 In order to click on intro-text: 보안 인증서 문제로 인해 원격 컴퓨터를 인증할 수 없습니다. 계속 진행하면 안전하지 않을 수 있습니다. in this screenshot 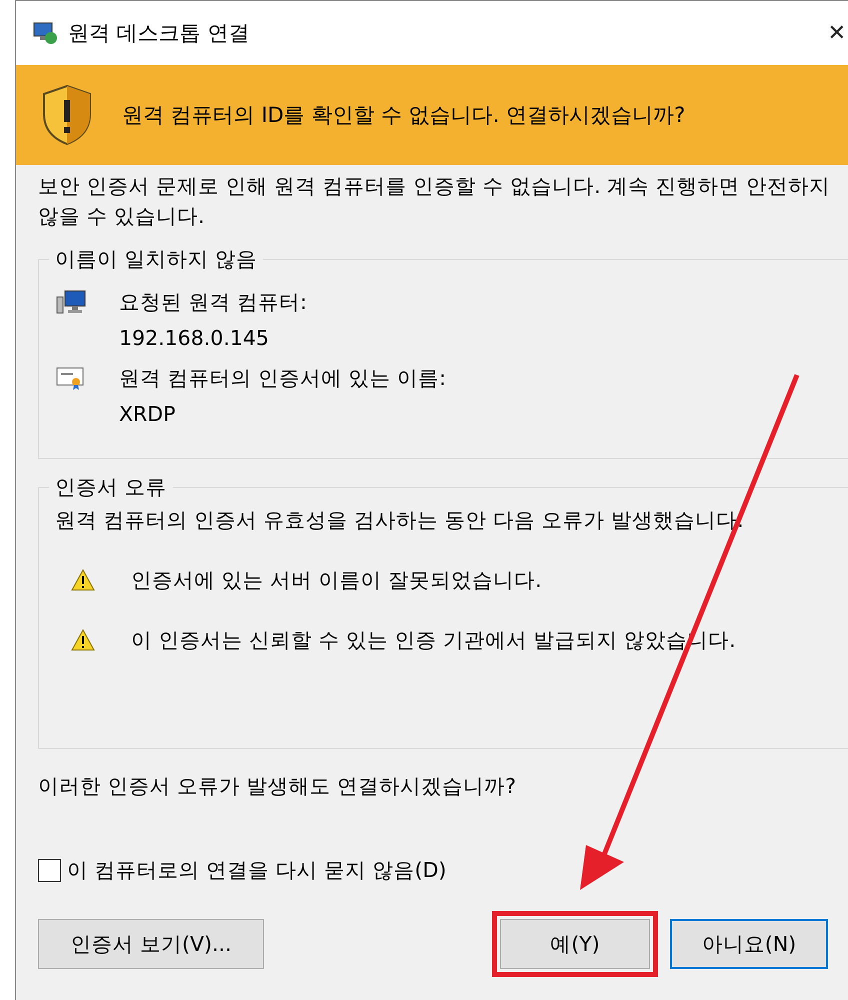, I will do `click(435, 201)`.